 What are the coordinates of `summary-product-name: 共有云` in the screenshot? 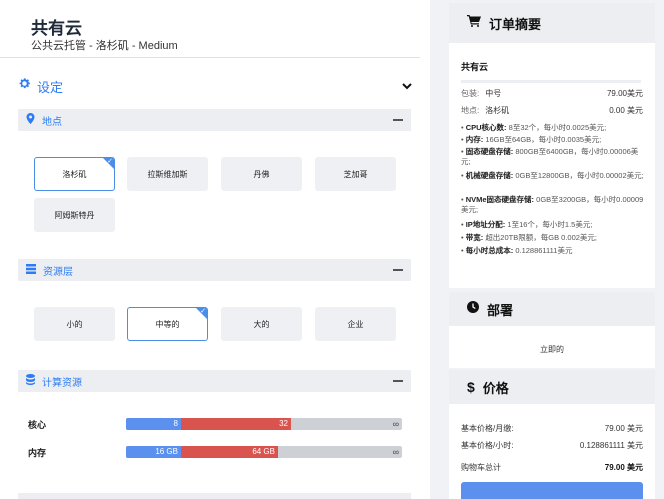 It's located at (475, 67).